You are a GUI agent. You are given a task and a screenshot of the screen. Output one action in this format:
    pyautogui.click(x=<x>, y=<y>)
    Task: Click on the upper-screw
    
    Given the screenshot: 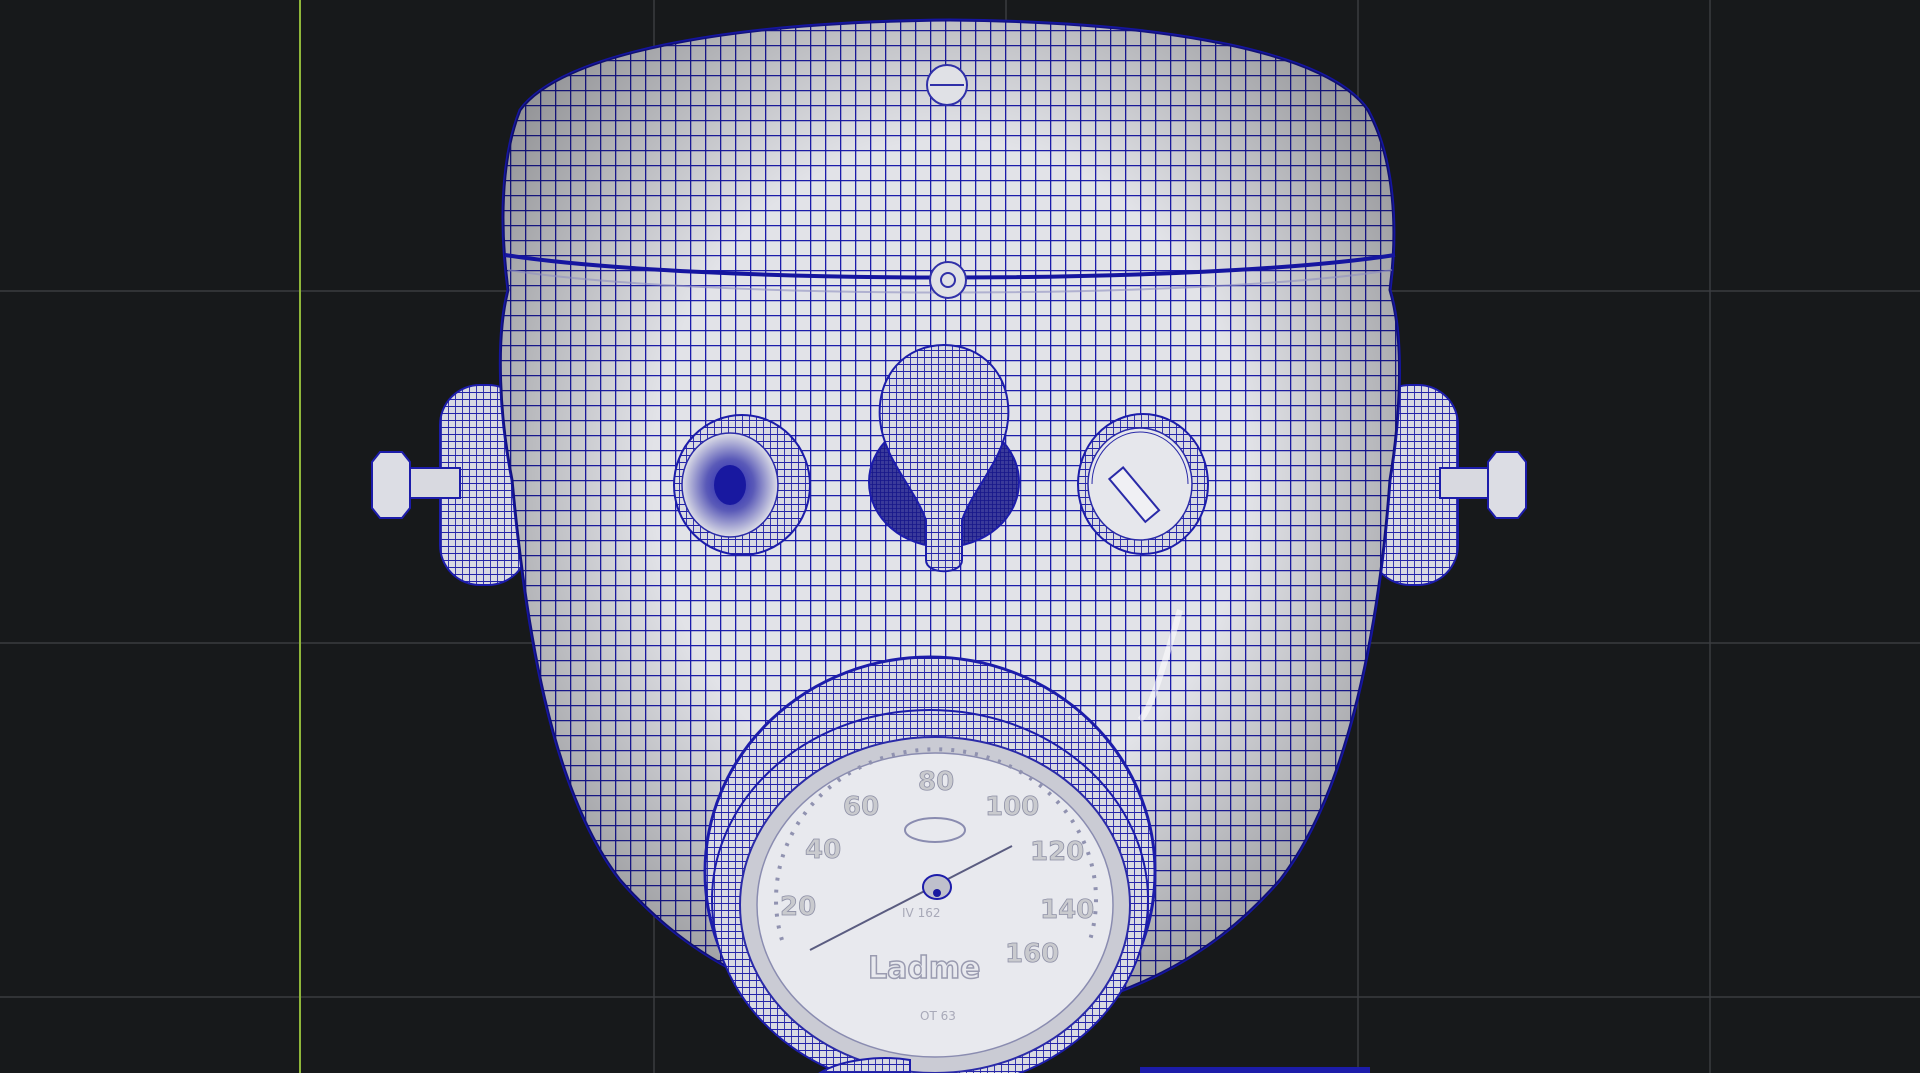 What is the action you would take?
    pyautogui.click(x=948, y=280)
    